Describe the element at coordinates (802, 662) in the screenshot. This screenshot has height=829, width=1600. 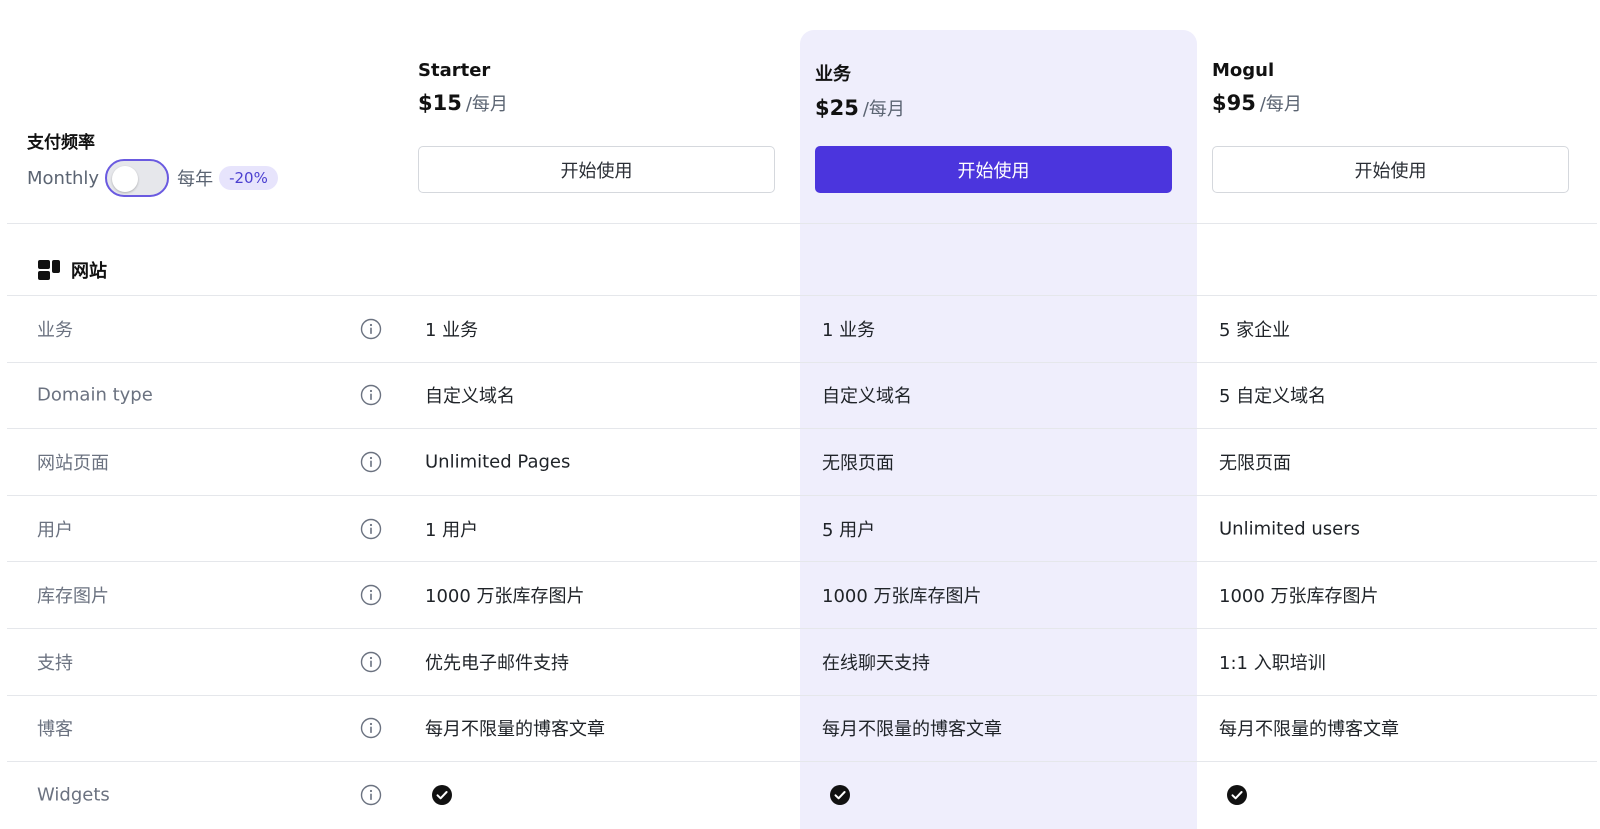
I see `table-row: 支持 优先电子邮件支持 在线聊天支持 1:1 入职培训` at that location.